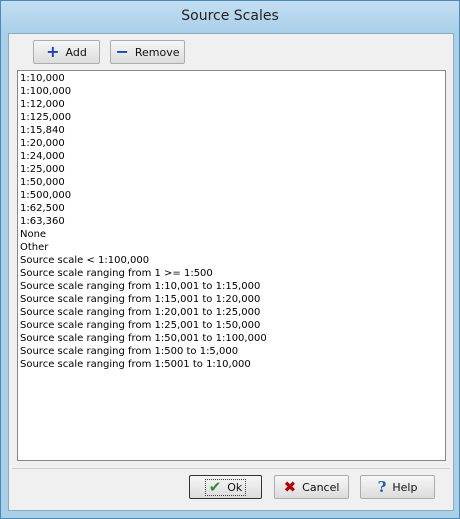  What do you see at coordinates (231, 221) in the screenshot?
I see `list-item: 1:63,360` at bounding box center [231, 221].